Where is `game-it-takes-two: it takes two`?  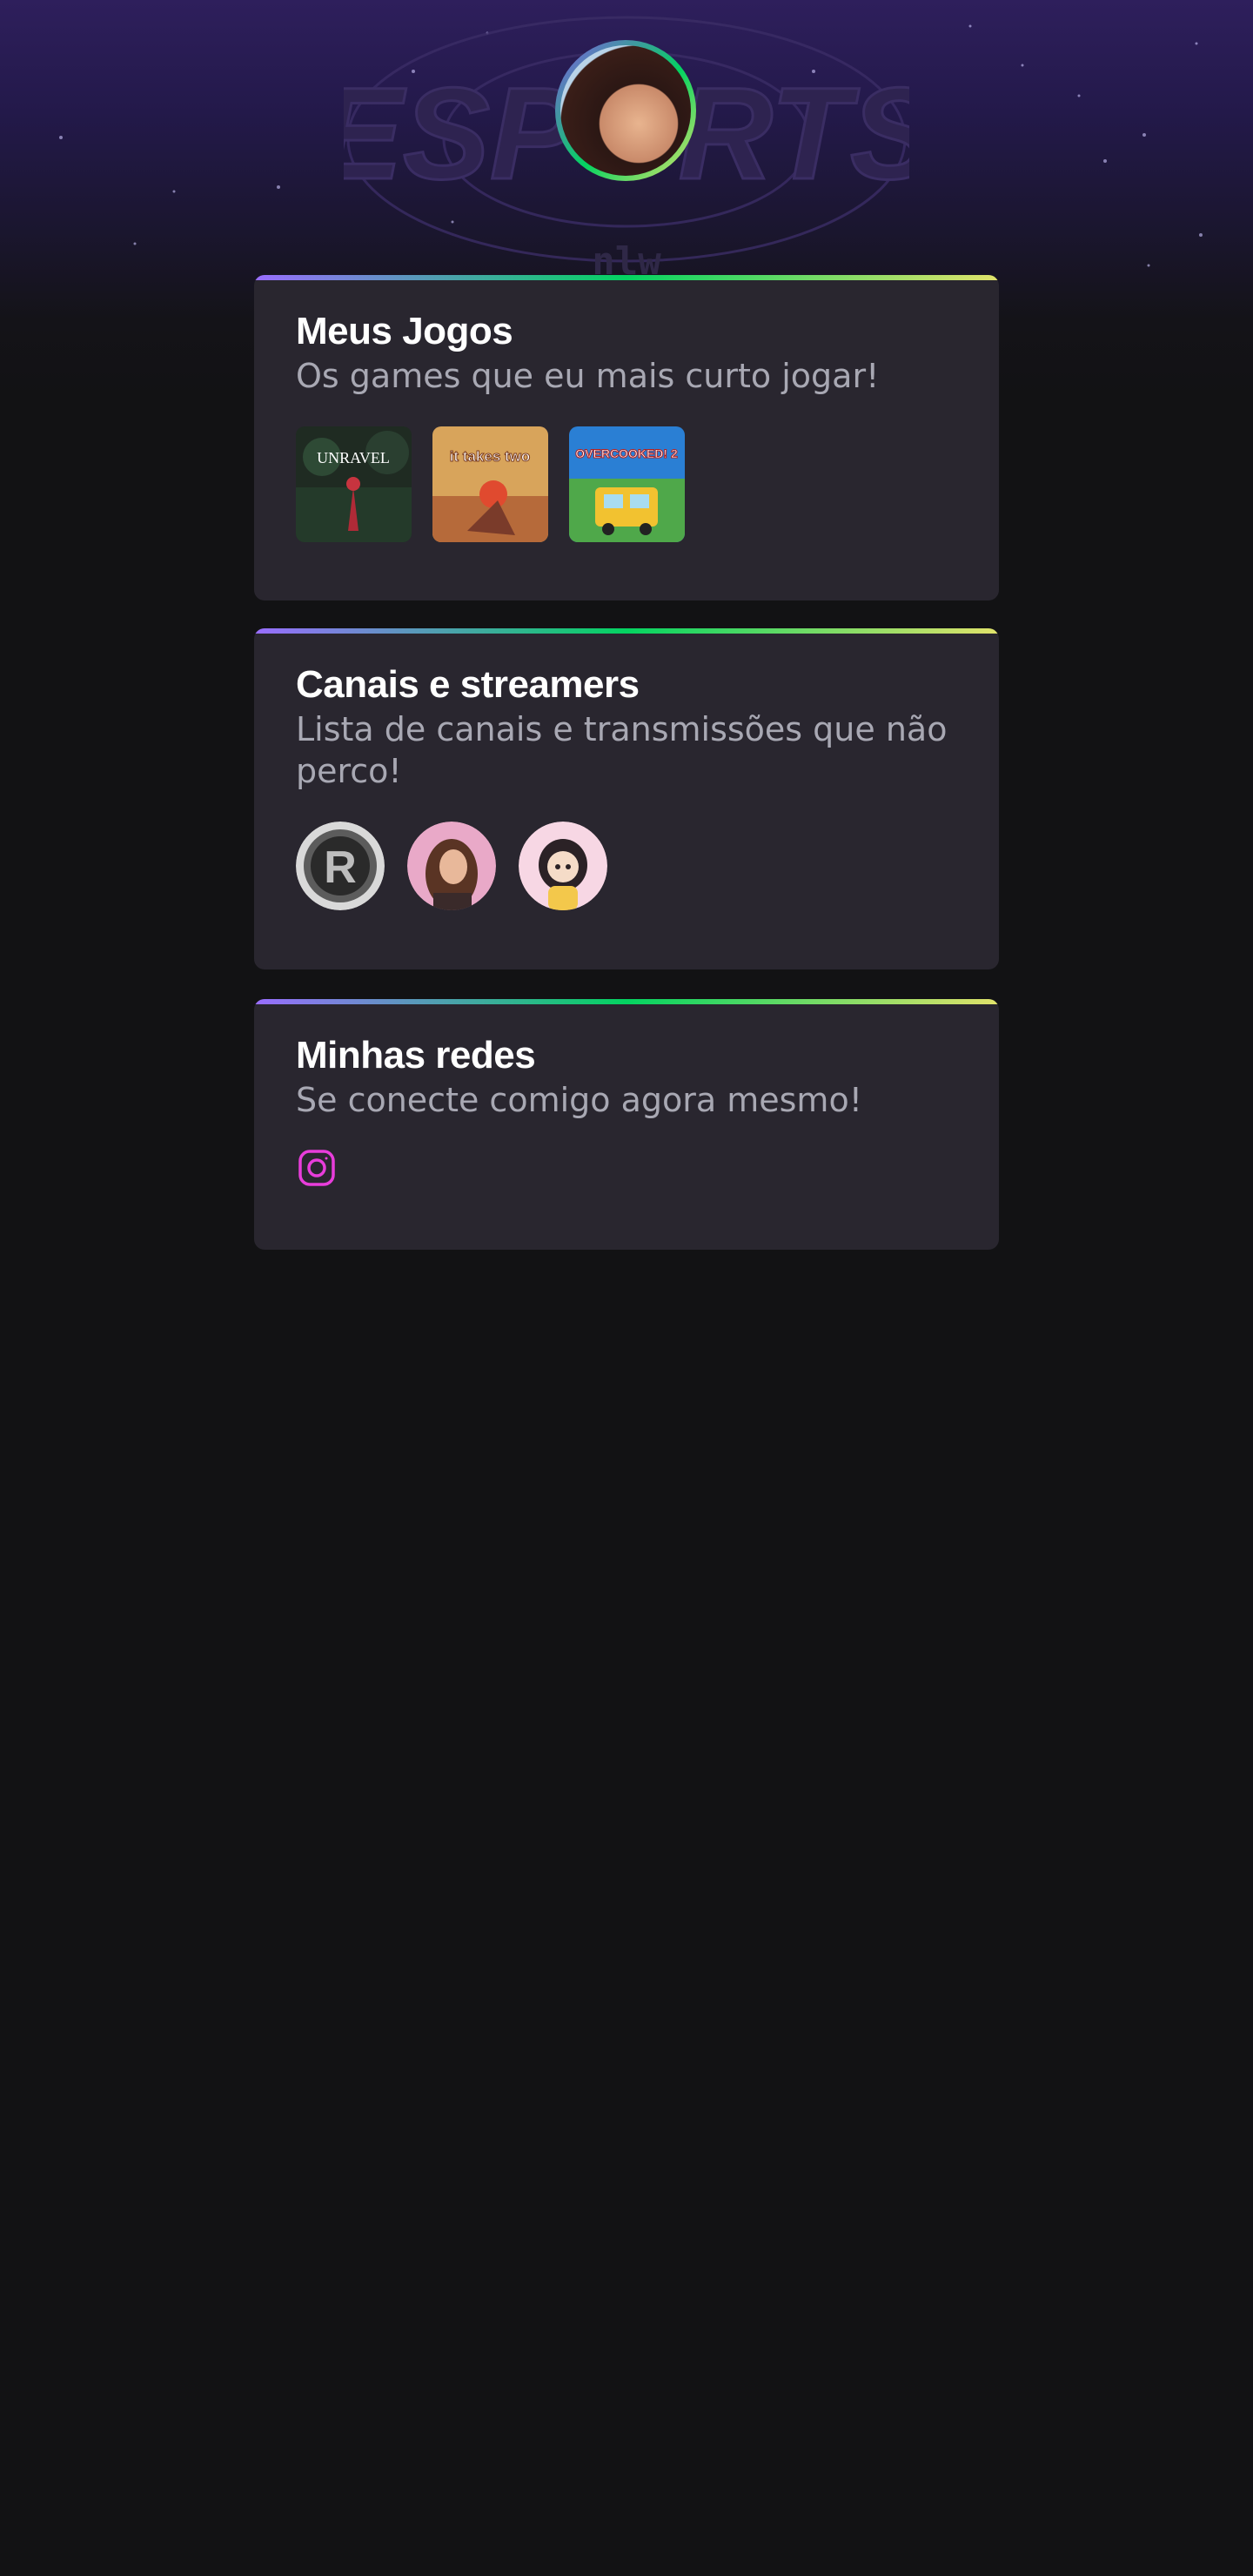 game-it-takes-two: it takes two is located at coordinates (490, 484).